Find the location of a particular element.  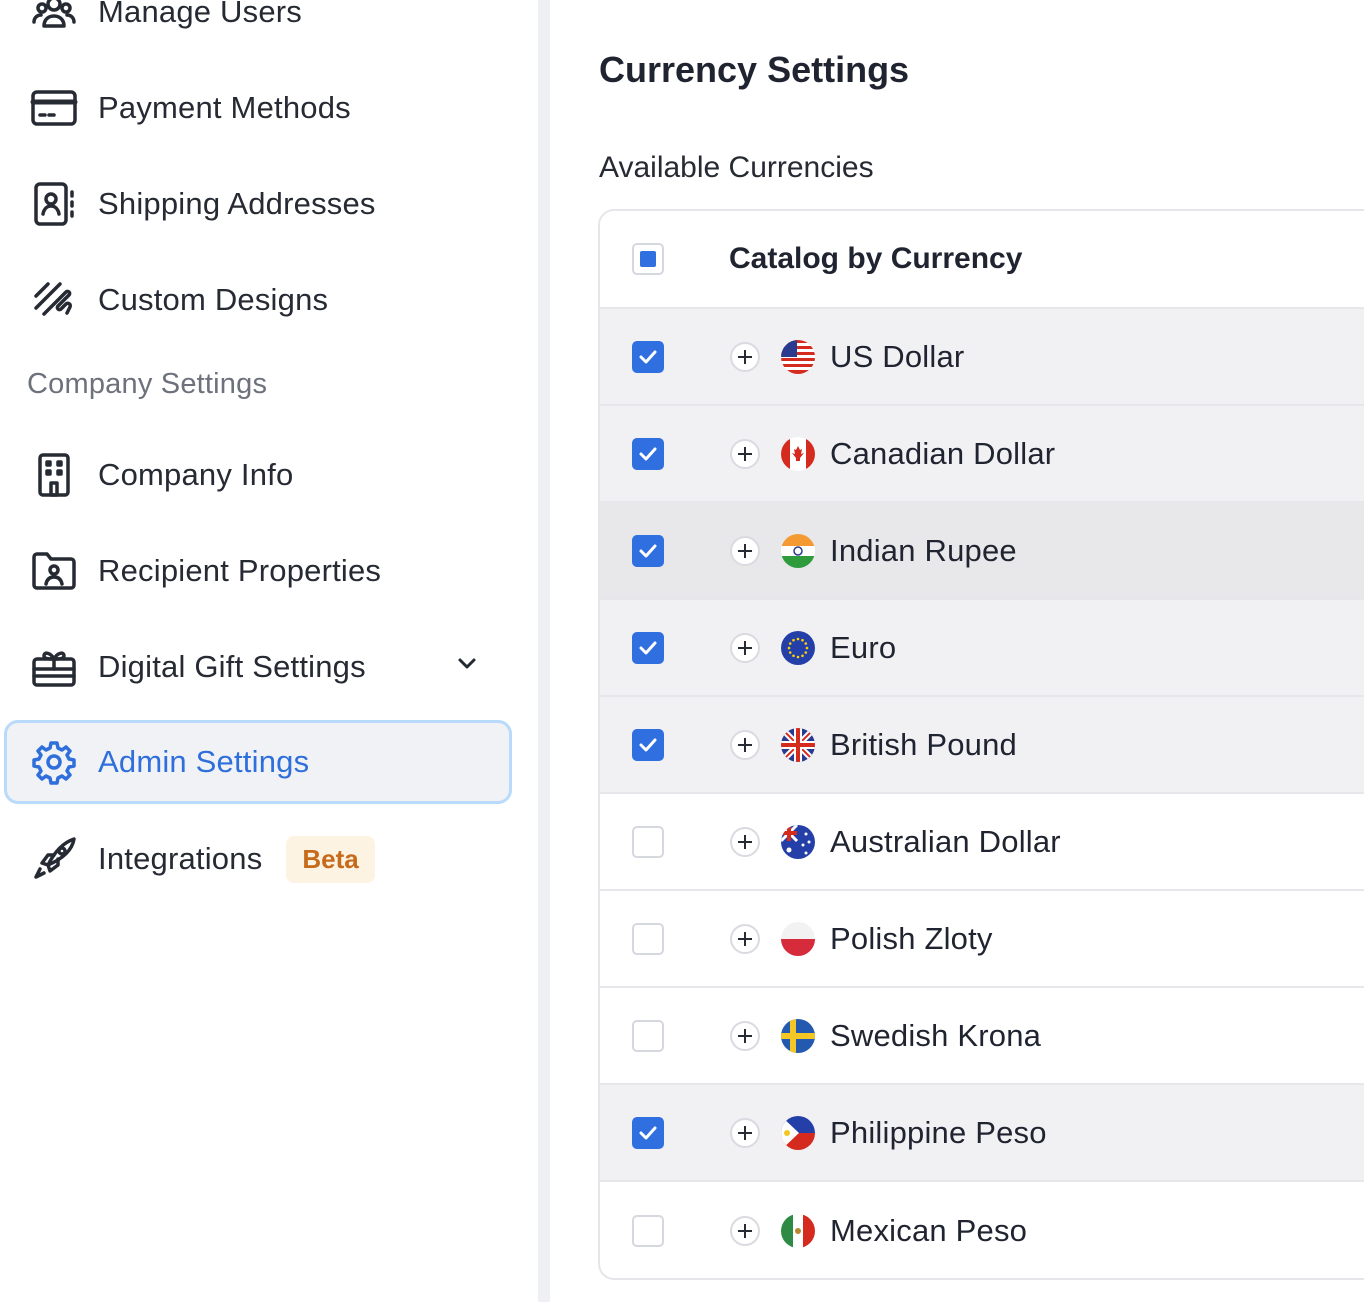

sidebar-item-company-info: Company Info is located at coordinates (258, 475).